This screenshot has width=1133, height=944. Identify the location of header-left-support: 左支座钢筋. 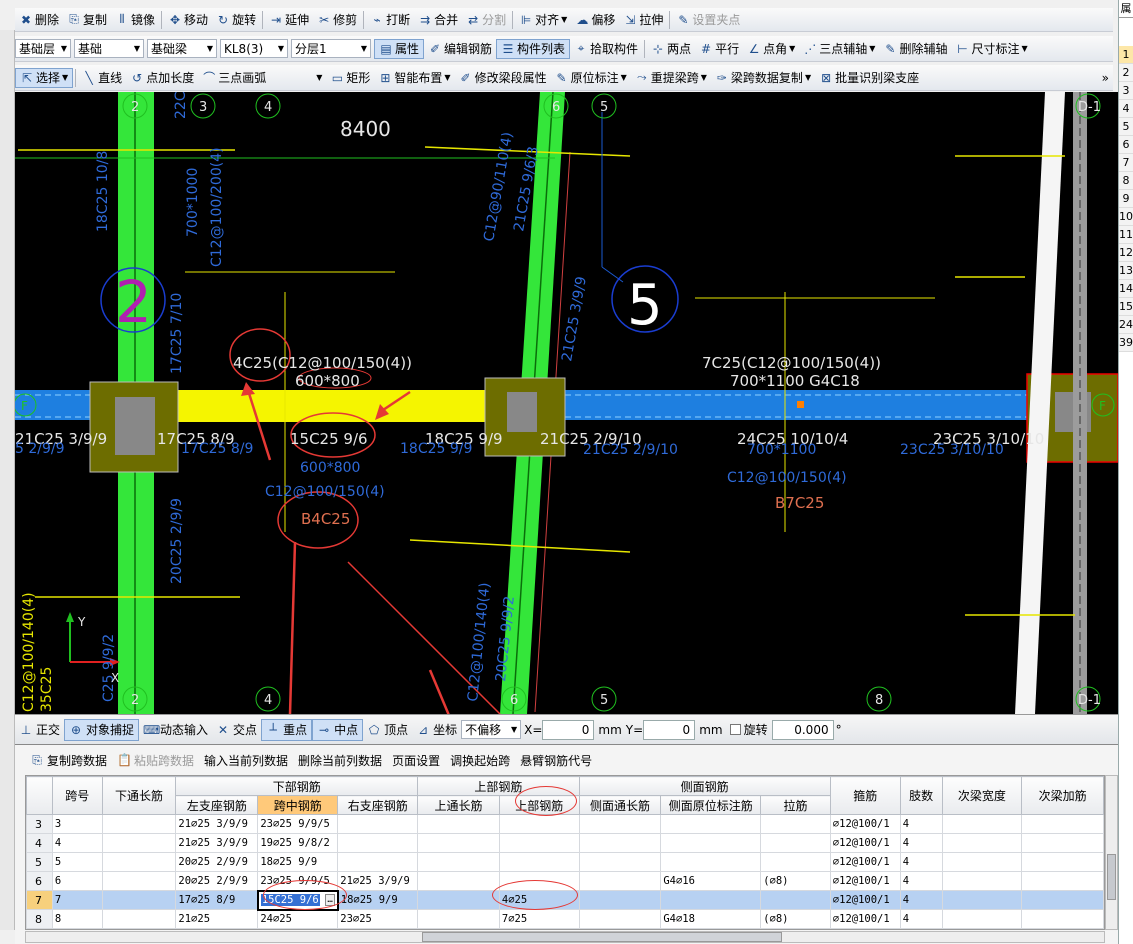
(217, 805).